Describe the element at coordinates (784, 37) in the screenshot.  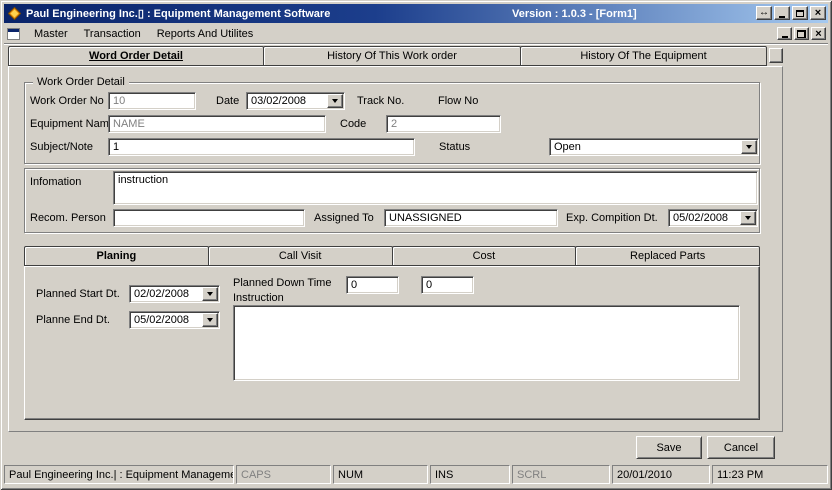
I see `mdi-minimize-icon` at that location.